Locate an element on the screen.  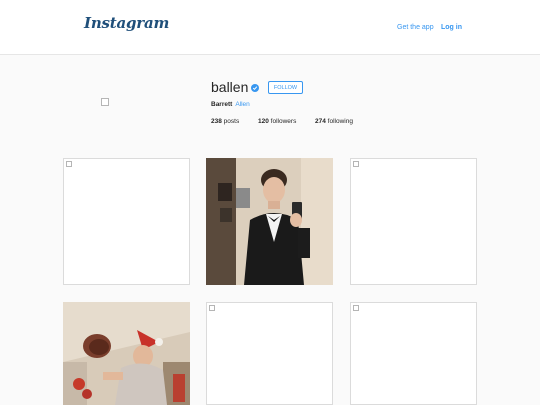
posts-stat: 238 posts is located at coordinates (225, 121).